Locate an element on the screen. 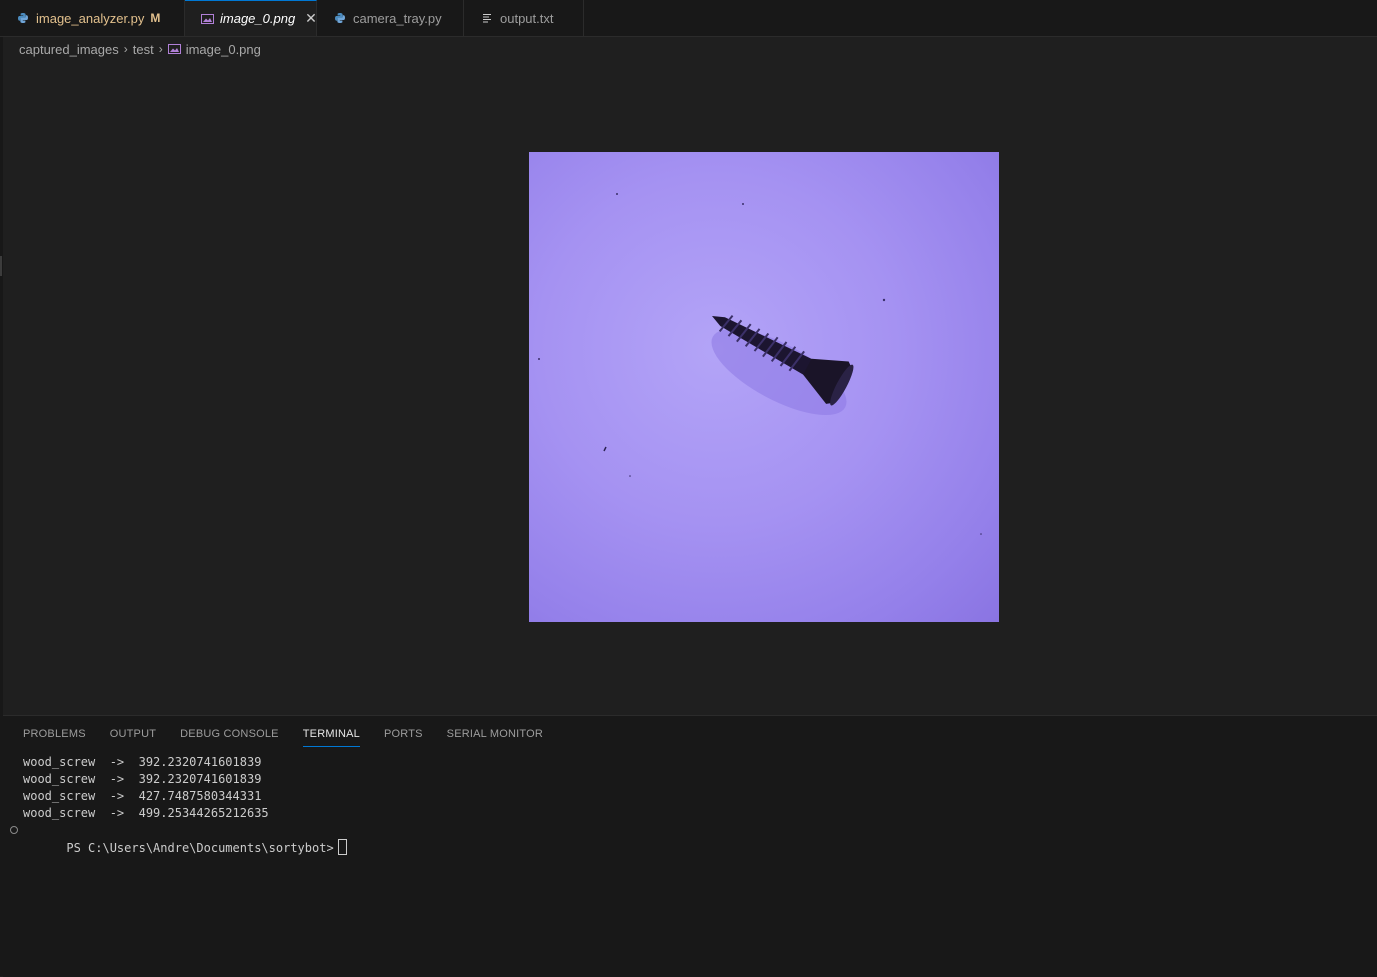 Image resolution: width=1377 pixels, height=977 pixels. terminal-prompt-line: PS C:\Users\Andre\Documents\sortybot> is located at coordinates (178, 848).